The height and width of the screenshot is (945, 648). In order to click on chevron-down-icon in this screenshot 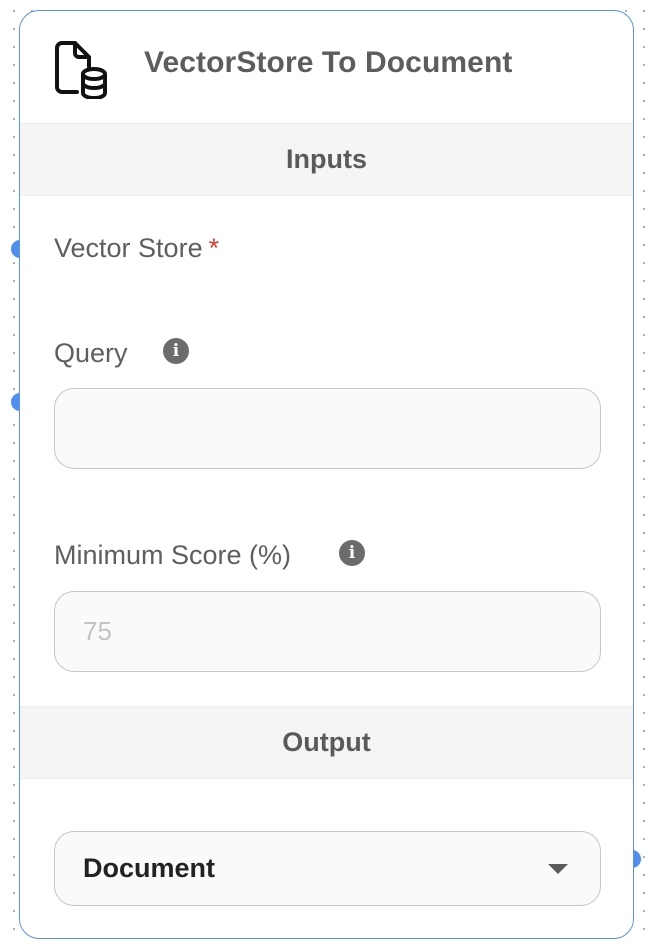, I will do `click(558, 869)`.